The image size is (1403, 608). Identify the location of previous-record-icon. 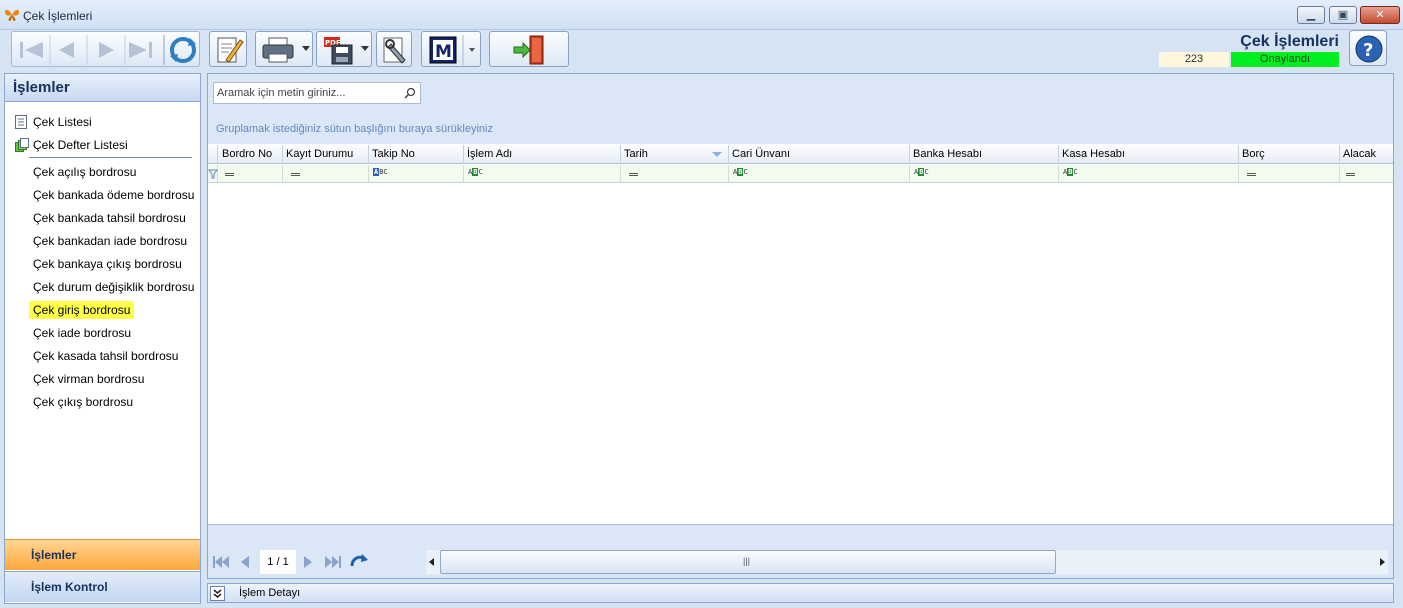
(66, 50).